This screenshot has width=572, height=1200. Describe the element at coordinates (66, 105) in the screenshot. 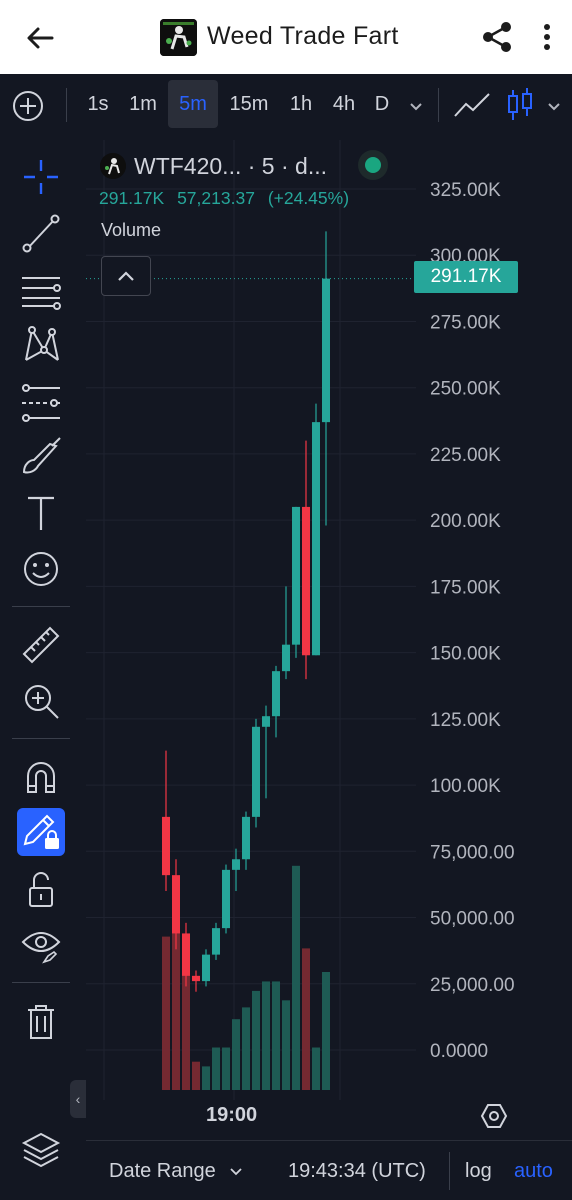

I see `toolbar-divider` at that location.